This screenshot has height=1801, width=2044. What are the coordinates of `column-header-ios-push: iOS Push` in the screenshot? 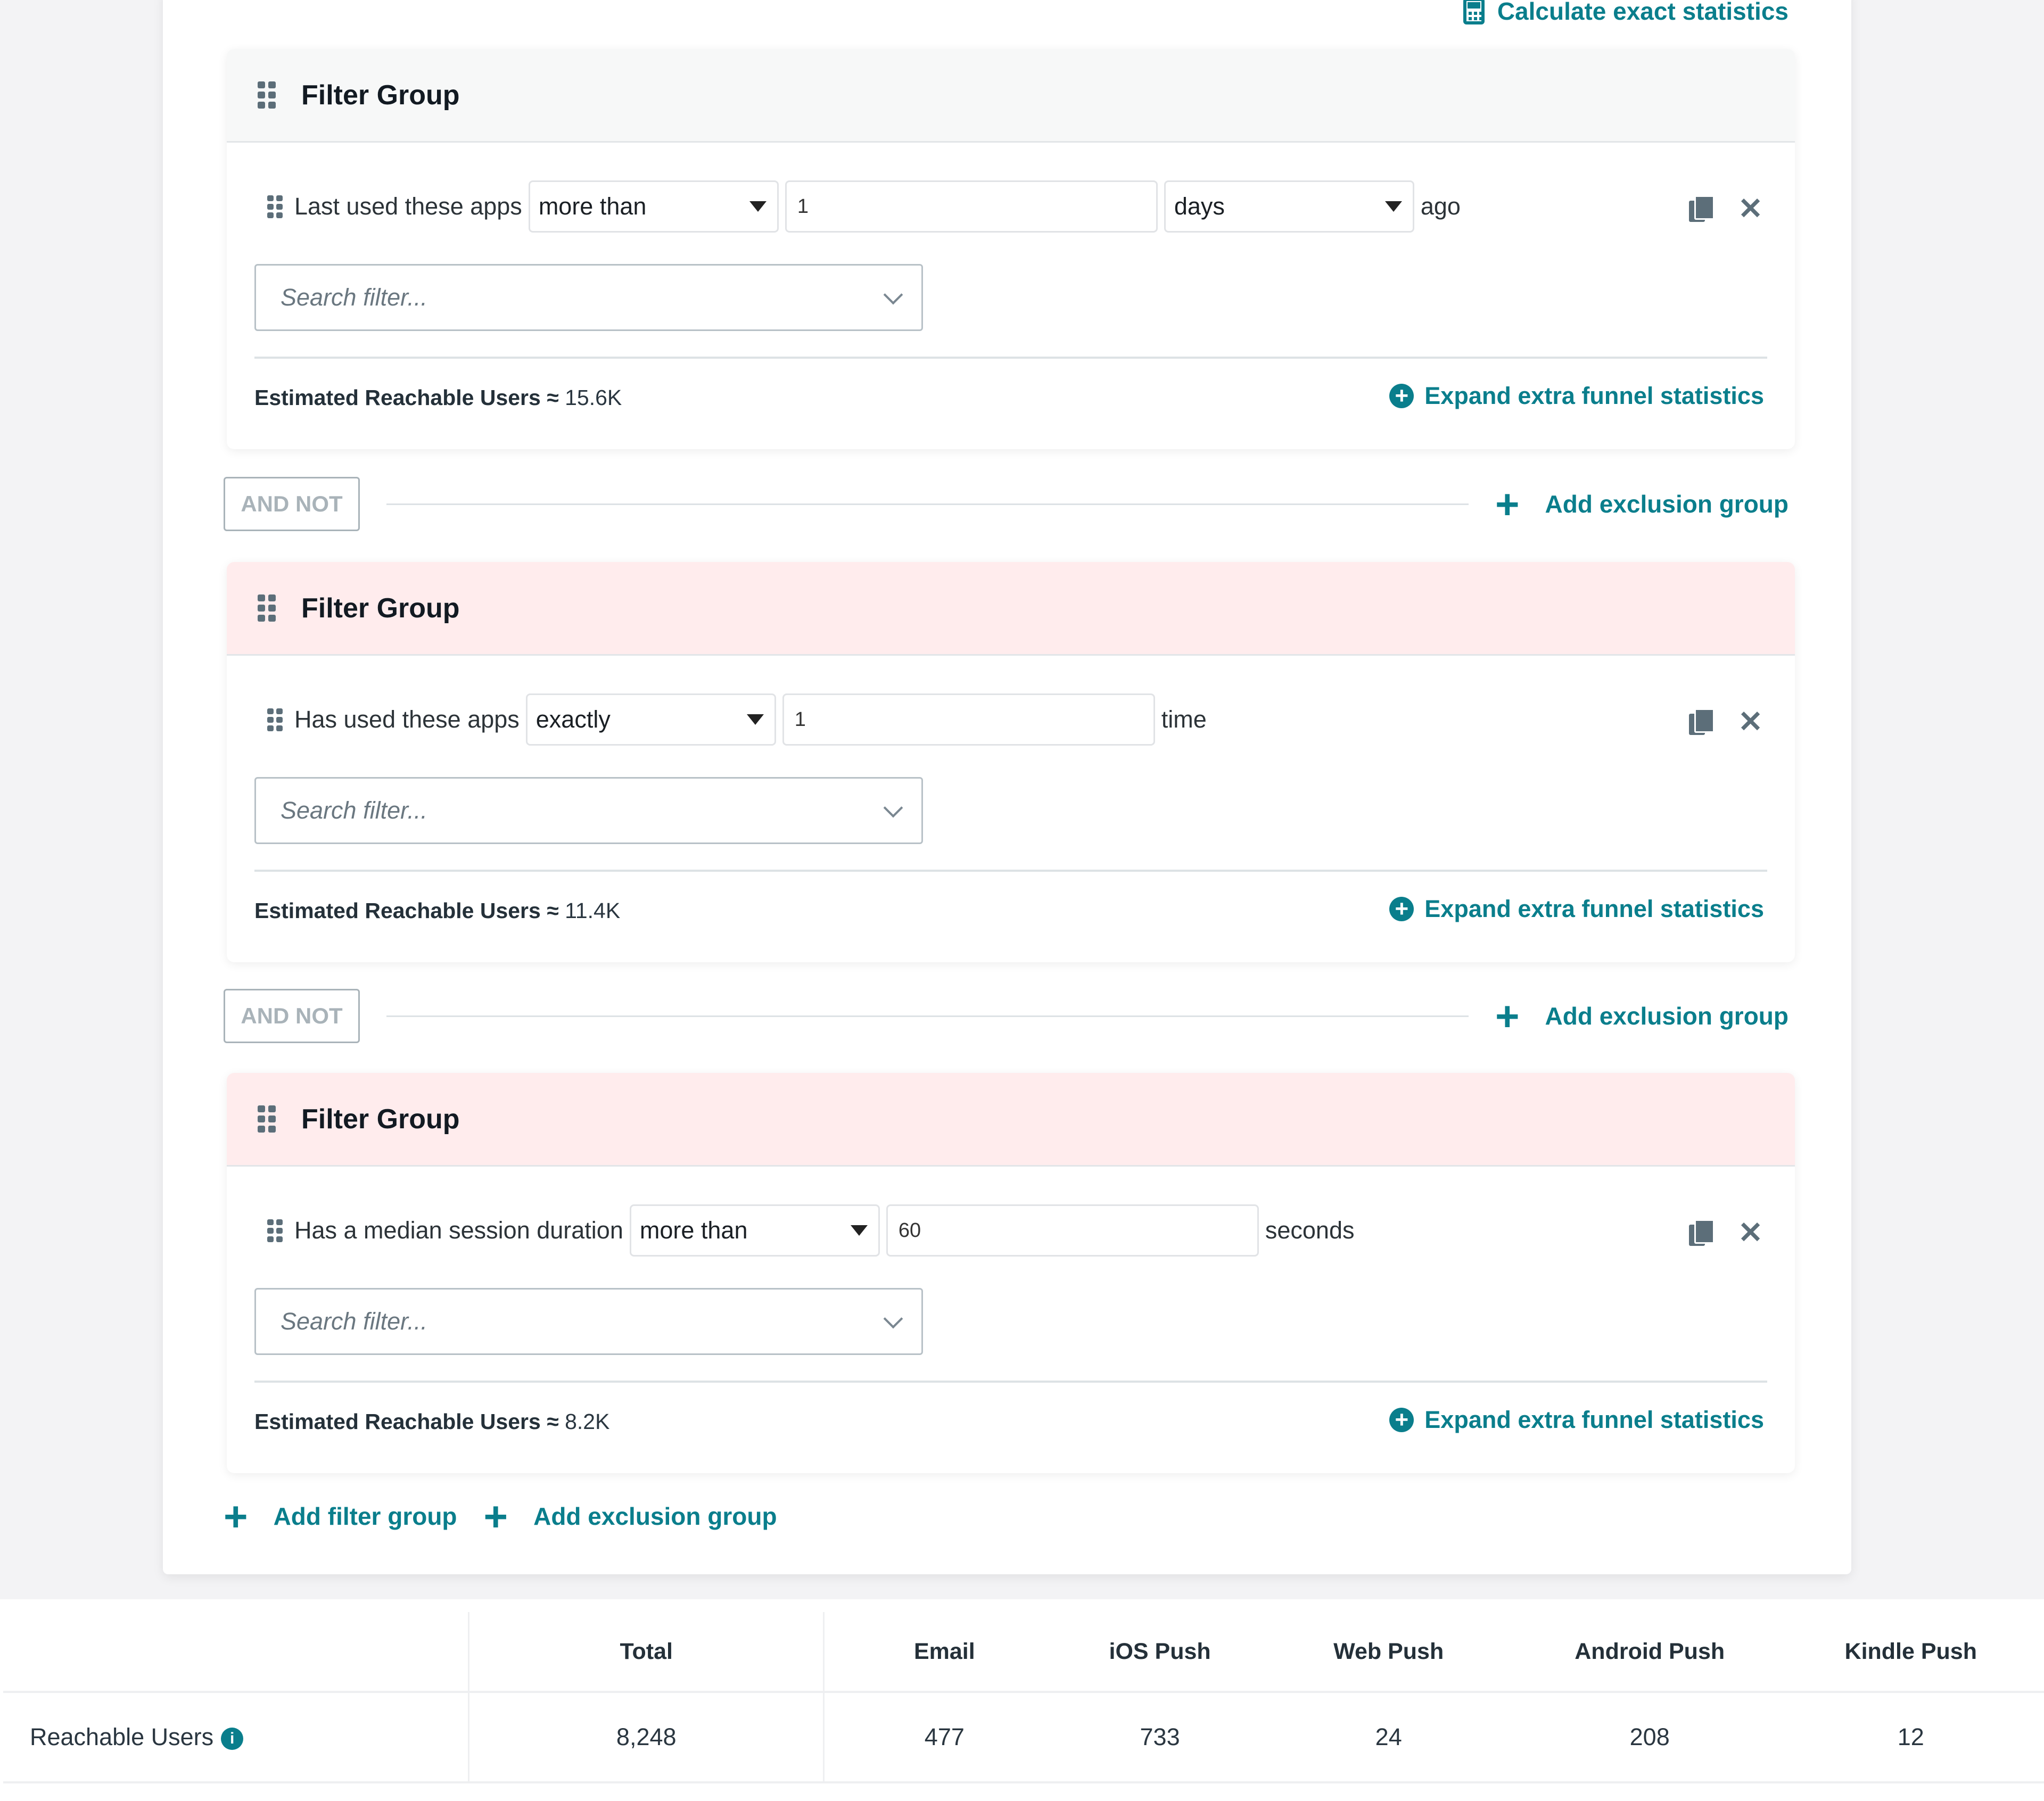 It's located at (1160, 1651).